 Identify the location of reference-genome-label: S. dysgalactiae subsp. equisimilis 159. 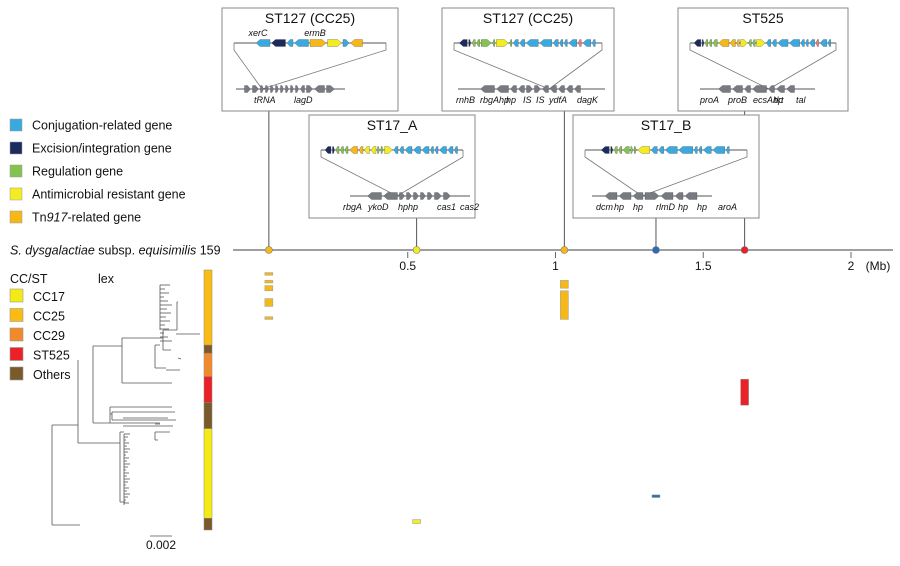
(115, 251).